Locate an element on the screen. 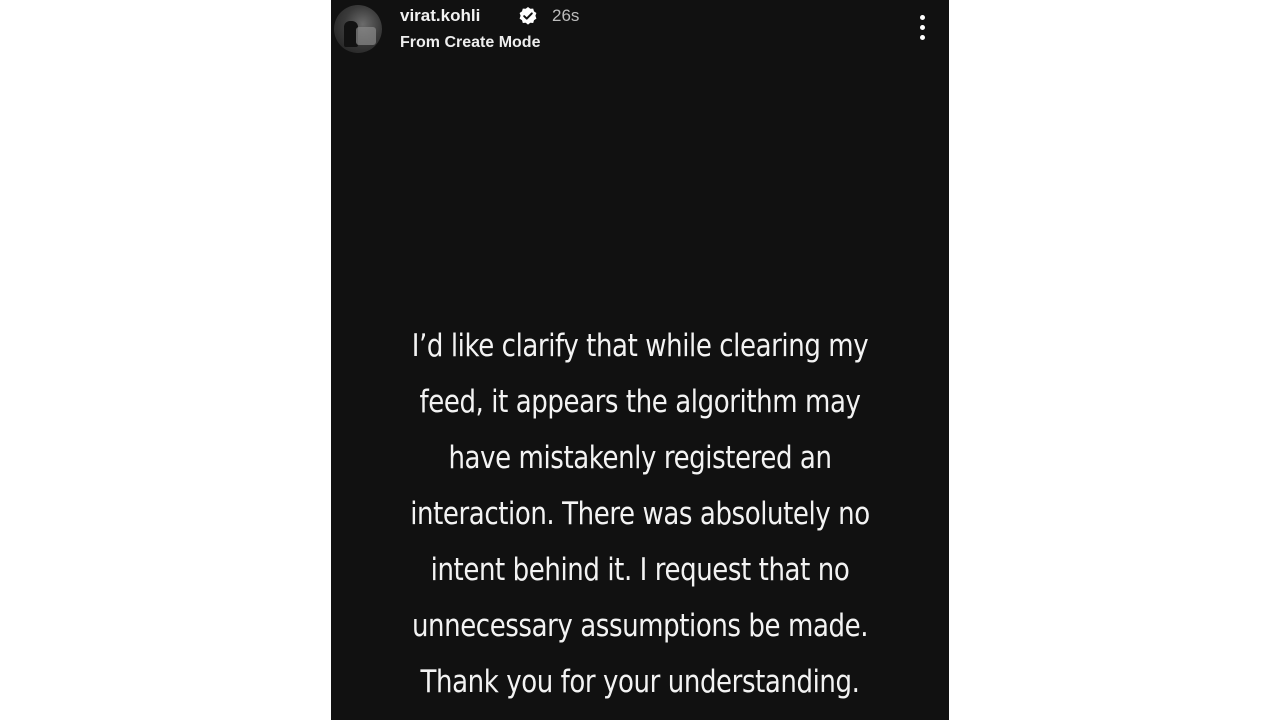 The height and width of the screenshot is (720, 1280). story-header: virat.kohli 26s From Create Mode is located at coordinates (640, 32).